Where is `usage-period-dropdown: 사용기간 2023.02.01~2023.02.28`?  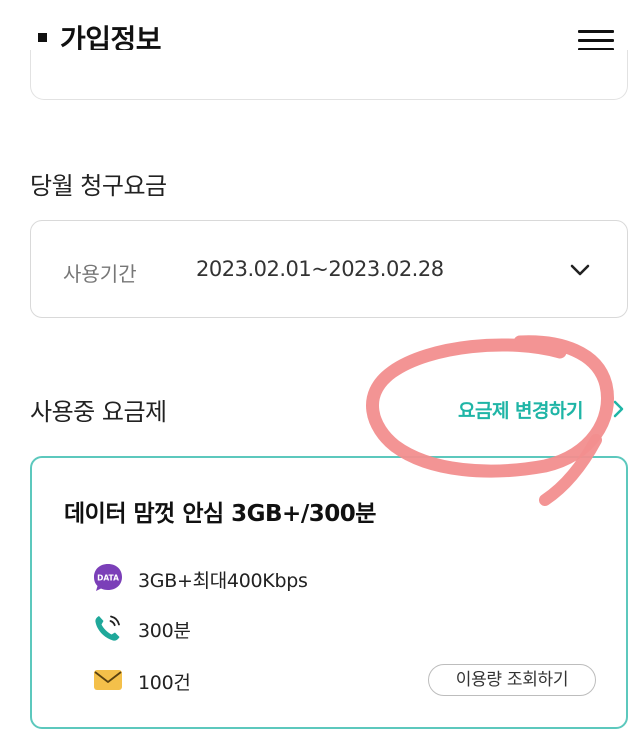 usage-period-dropdown: 사용기간 2023.02.01~2023.02.28 is located at coordinates (329, 269).